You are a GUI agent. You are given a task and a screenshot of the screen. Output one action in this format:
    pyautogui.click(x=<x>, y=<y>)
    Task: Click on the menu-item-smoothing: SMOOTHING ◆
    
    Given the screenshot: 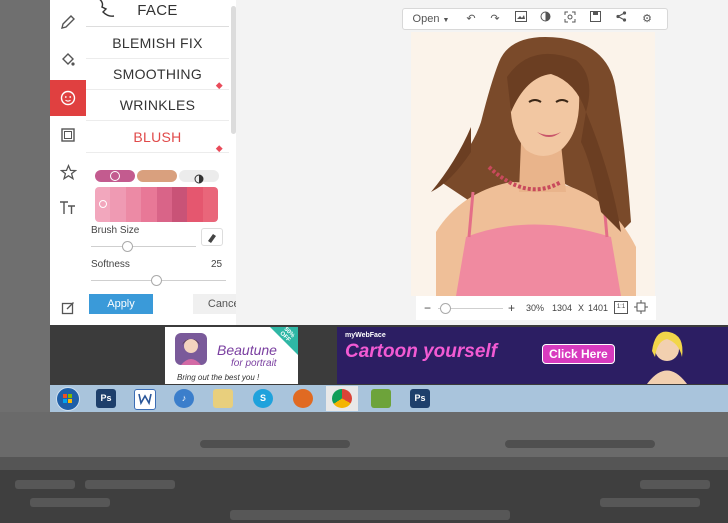 What is the action you would take?
    pyautogui.click(x=157, y=74)
    